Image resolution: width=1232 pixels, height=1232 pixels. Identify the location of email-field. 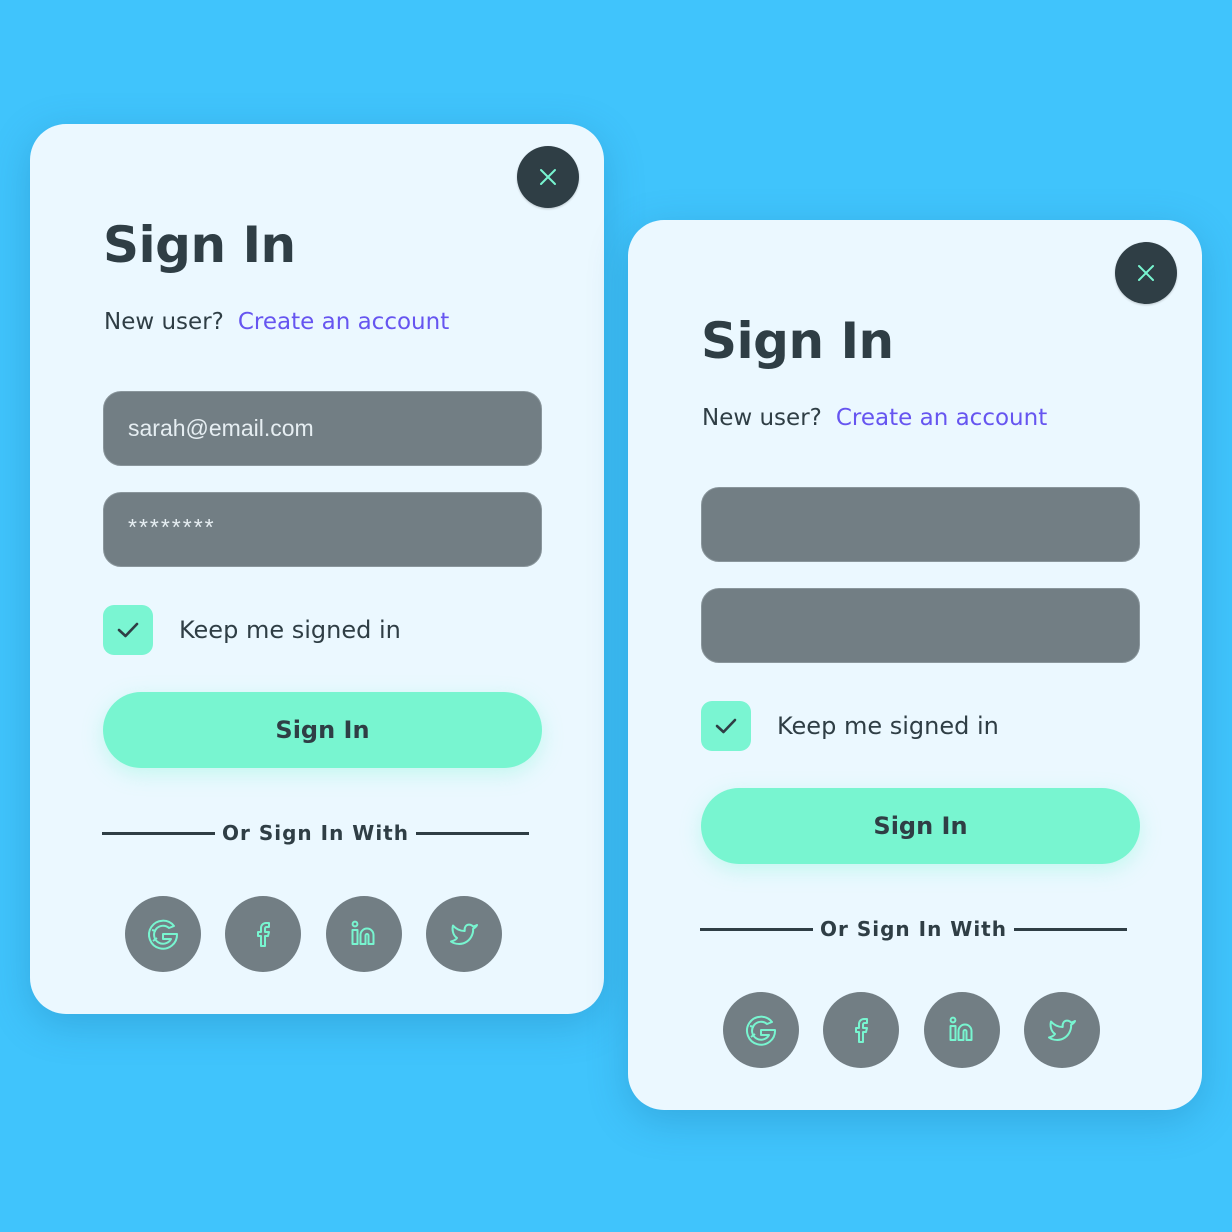
(920, 524).